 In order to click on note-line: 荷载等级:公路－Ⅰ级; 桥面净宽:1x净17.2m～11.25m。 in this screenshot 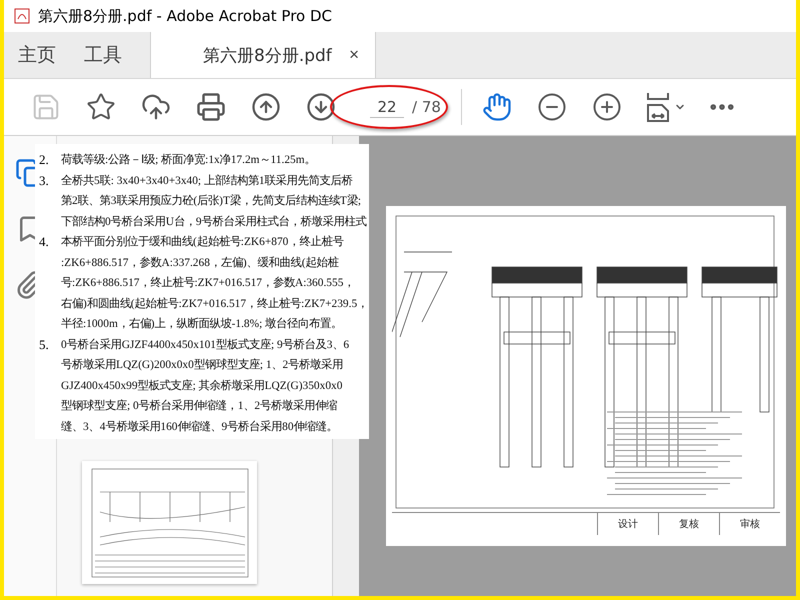, I will do `click(188, 160)`.